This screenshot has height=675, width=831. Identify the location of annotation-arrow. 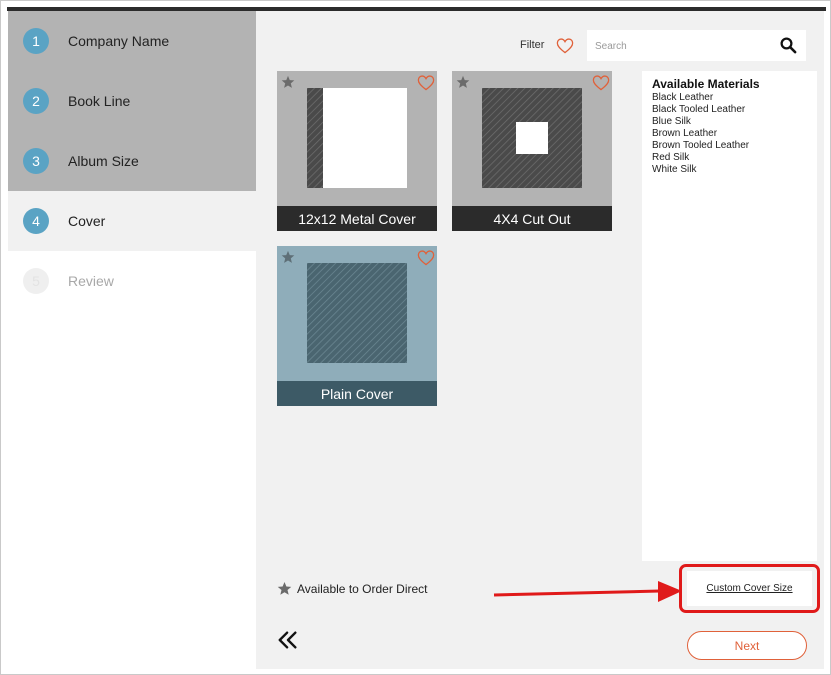
(587, 591).